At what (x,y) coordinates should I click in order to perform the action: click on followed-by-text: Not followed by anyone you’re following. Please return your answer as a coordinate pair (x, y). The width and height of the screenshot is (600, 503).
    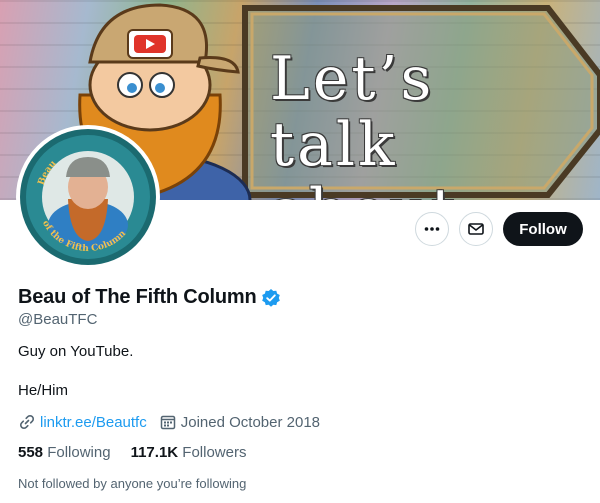
    Looking at the image, I should click on (132, 483).